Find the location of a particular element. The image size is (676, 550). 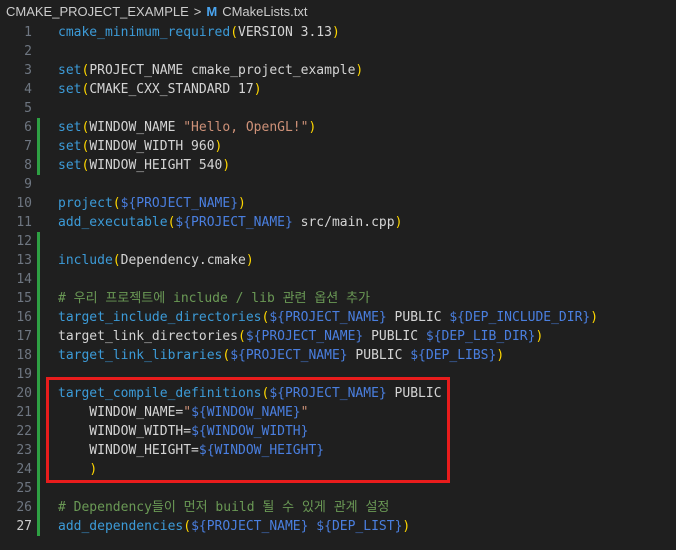

code-line: 5 is located at coordinates (338, 108).